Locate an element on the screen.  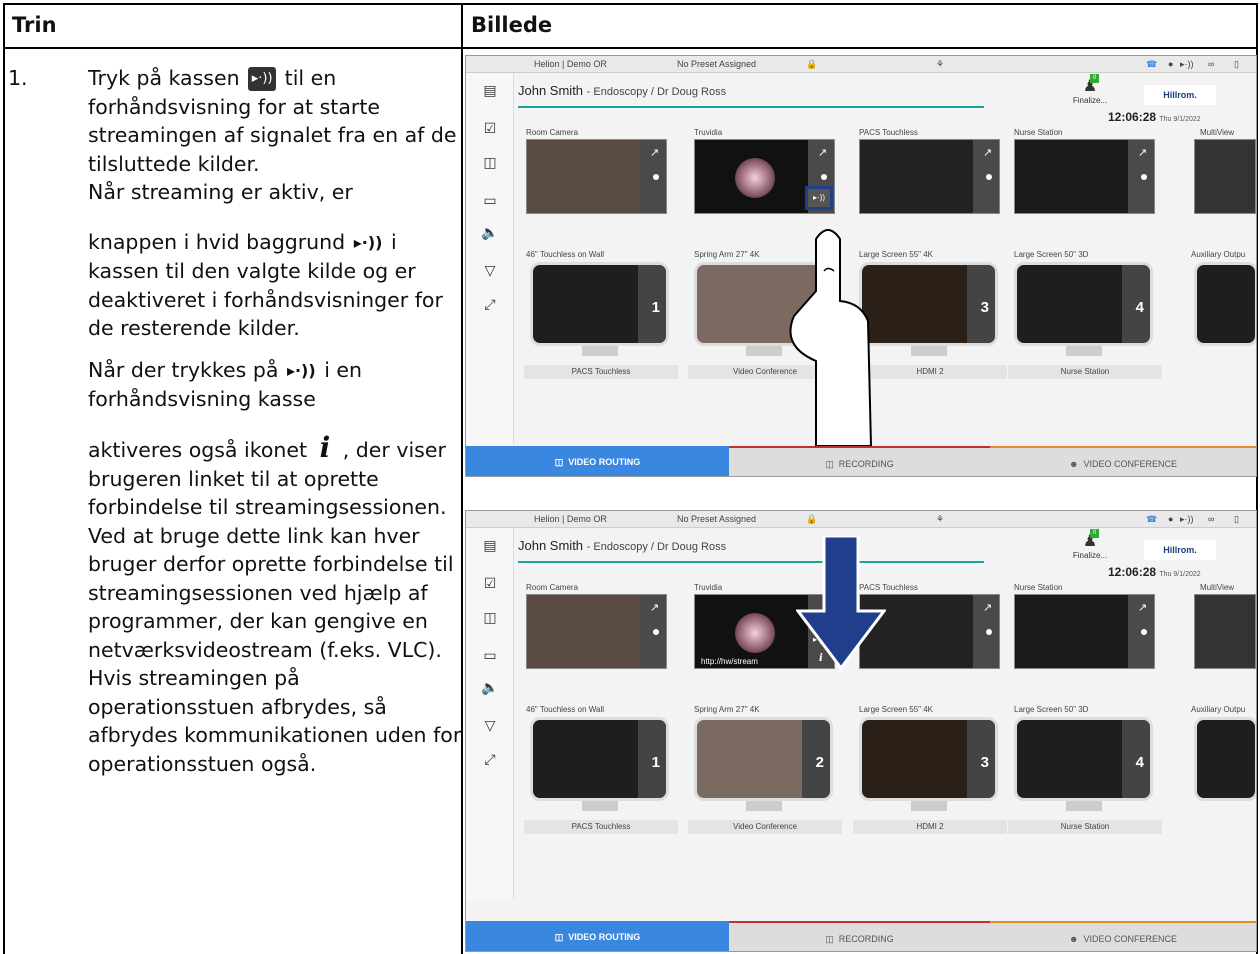
patient-detail: - Endoscopy / Dr Doug Ross is located at coordinates (656, 547).